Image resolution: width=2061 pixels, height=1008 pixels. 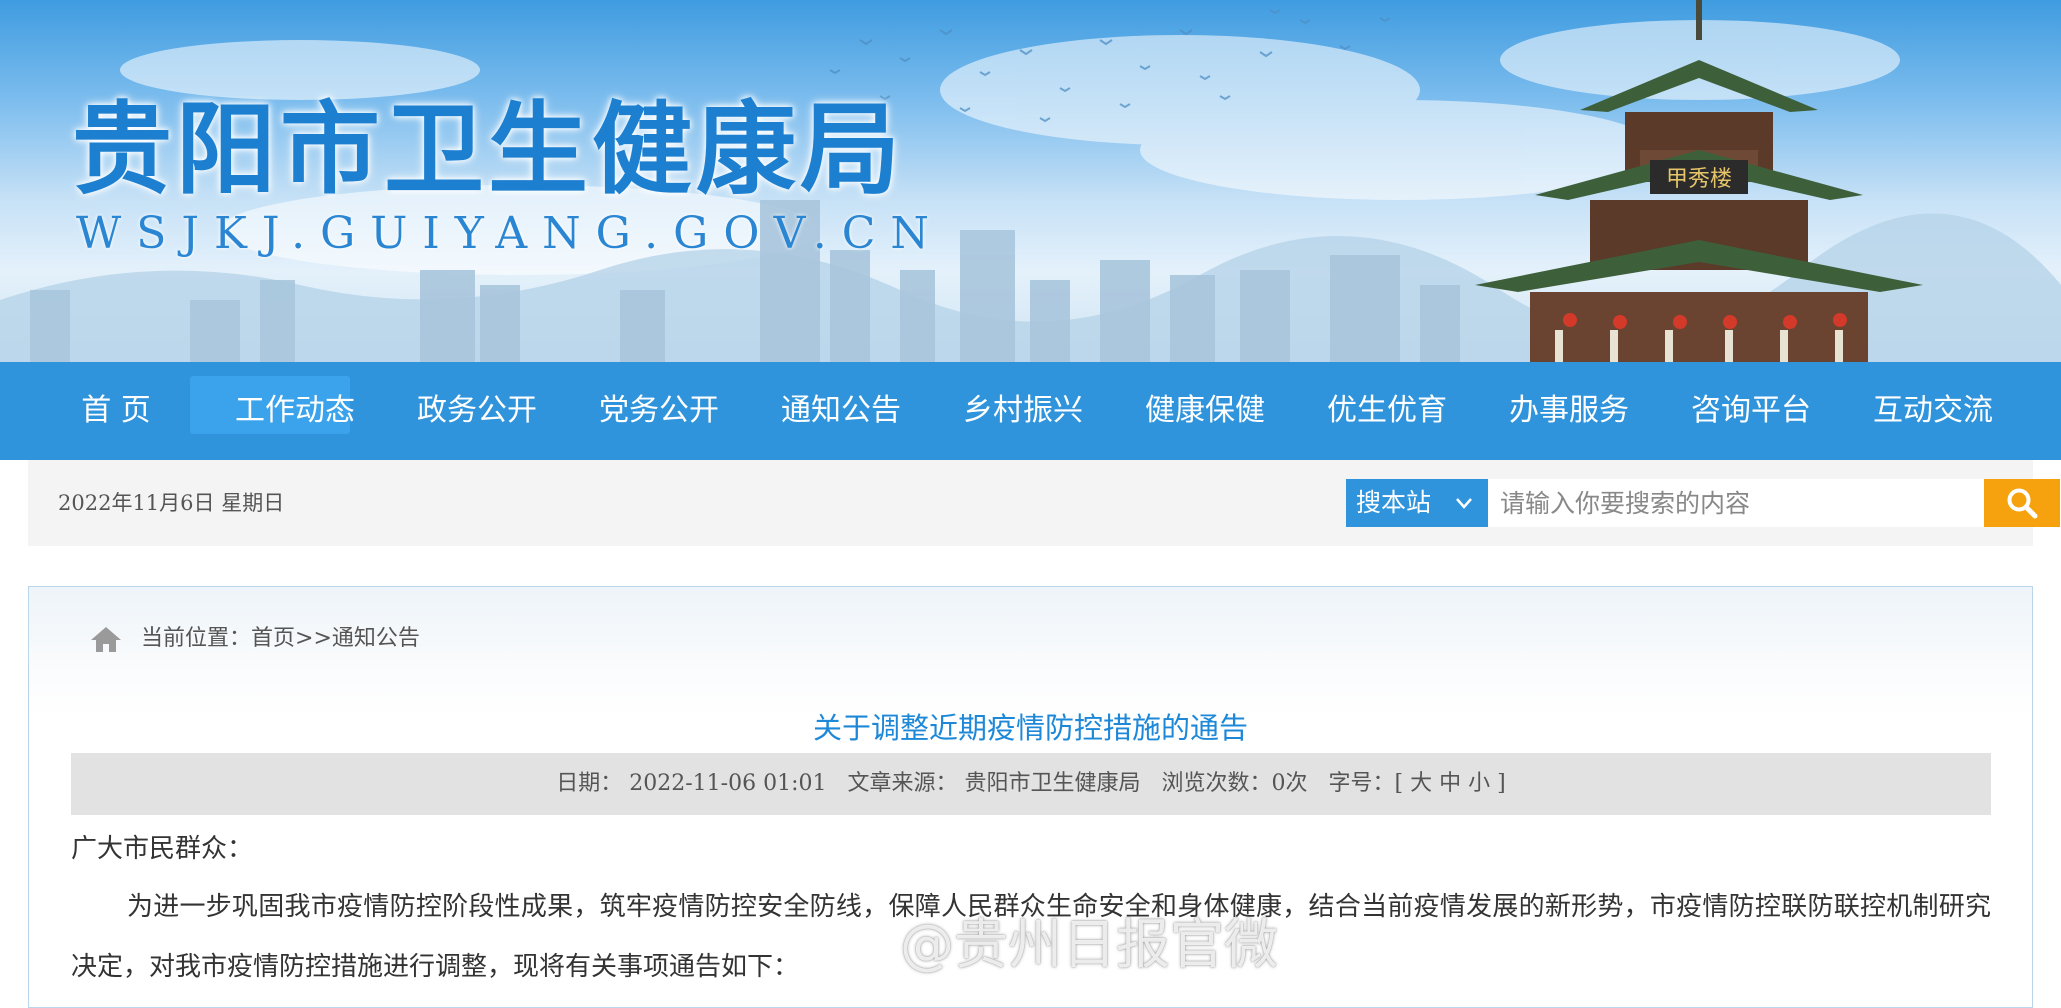 I want to click on nav-item-consultation: 咨询平台, so click(x=1751, y=411).